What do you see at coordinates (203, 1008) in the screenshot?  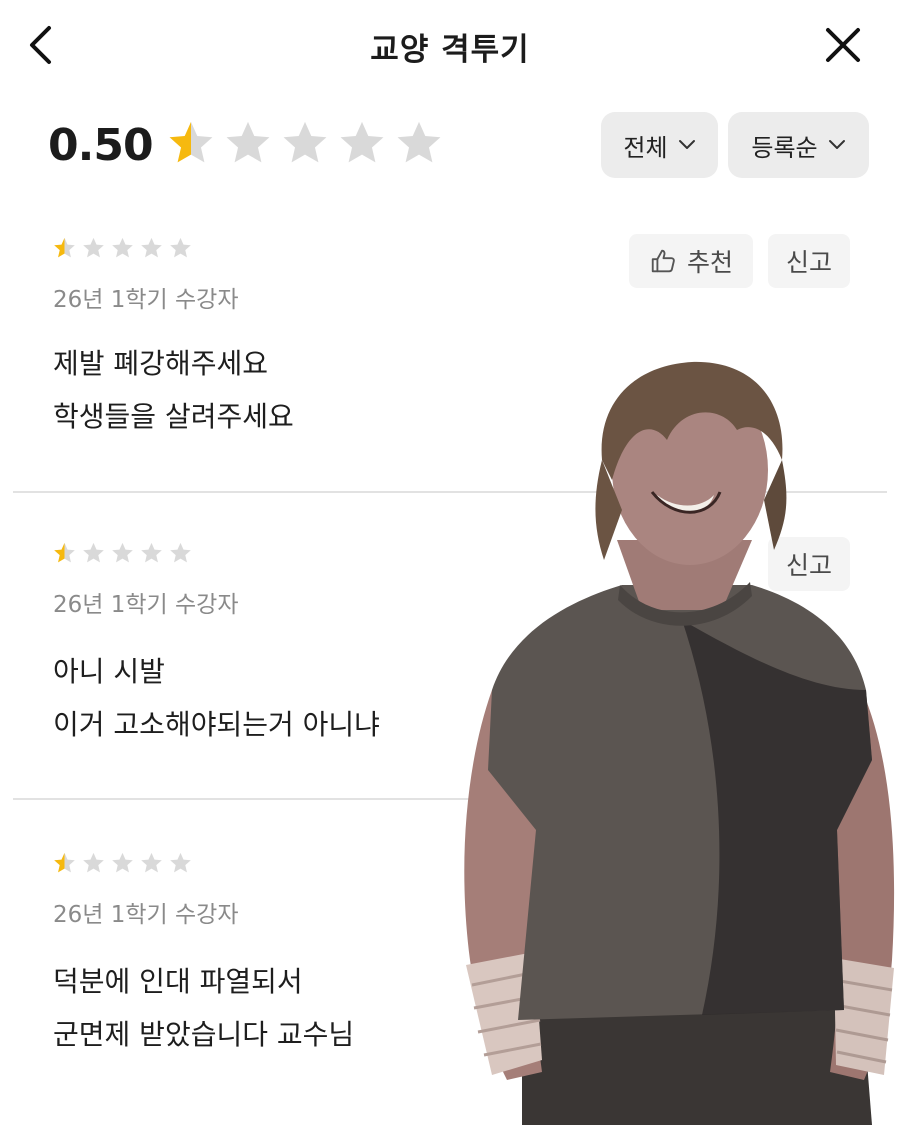 I see `review-text: 덕분에 인대 파열되서 군면제 받았습니다 교수님` at bounding box center [203, 1008].